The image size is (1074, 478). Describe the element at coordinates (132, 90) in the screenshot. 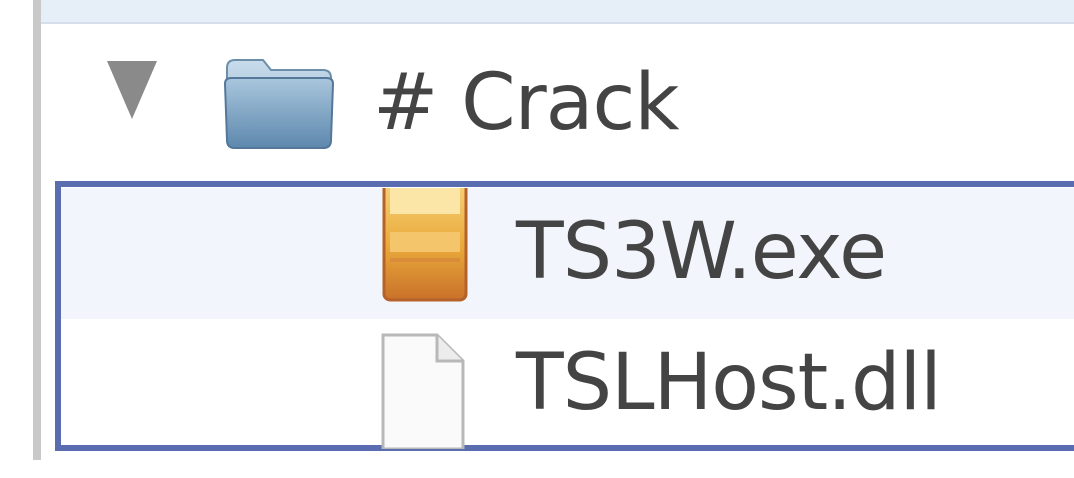

I see `disclosure-triangle-icon` at that location.